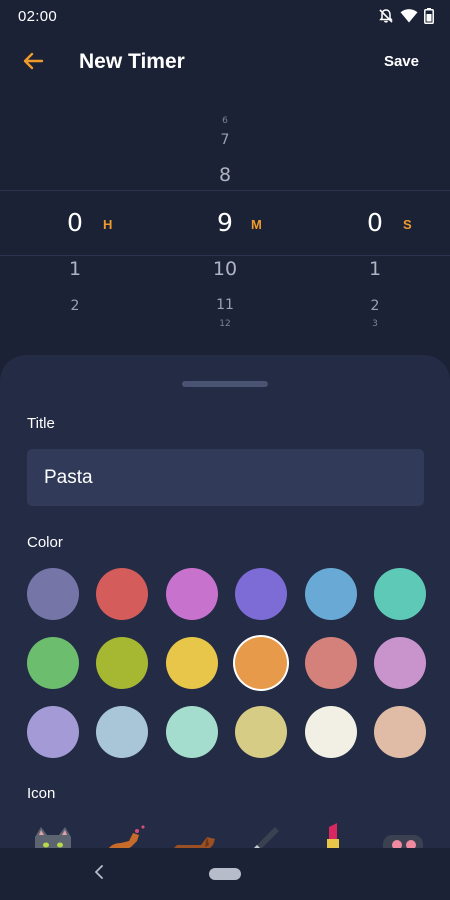  I want to click on app-bar: New Timer Save, so click(225, 63).